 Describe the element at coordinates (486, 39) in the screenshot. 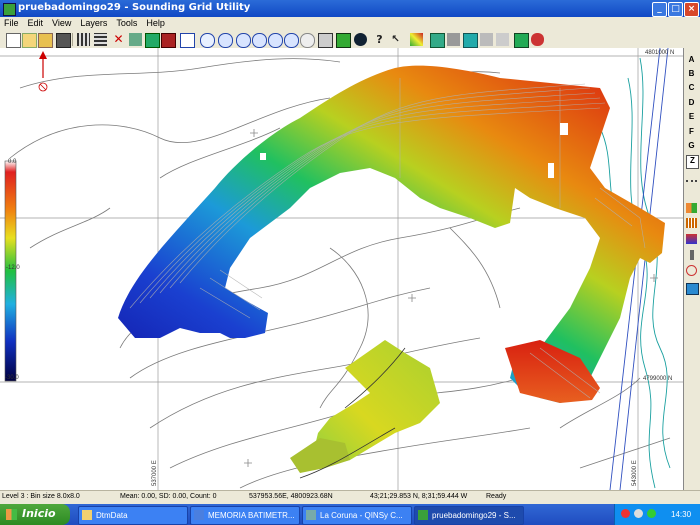

I see `wave-icon` at that location.